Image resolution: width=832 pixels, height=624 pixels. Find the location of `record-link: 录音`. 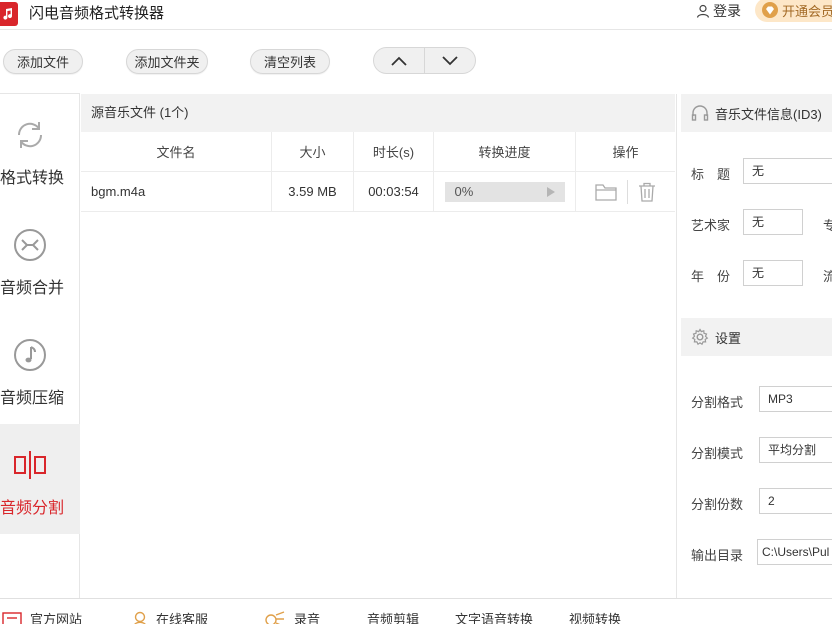

record-link: 录音 is located at coordinates (292, 616).